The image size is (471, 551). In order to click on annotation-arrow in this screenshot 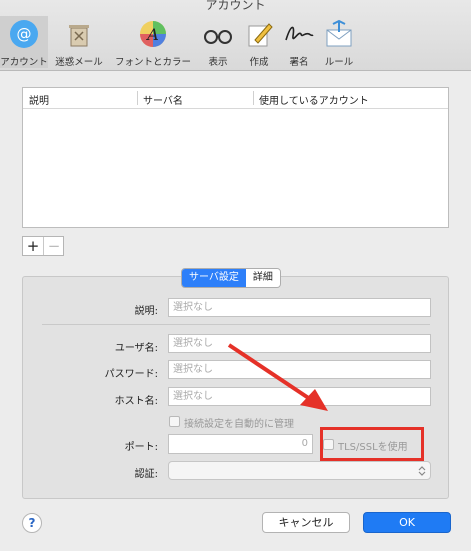, I will do `click(277, 377)`.